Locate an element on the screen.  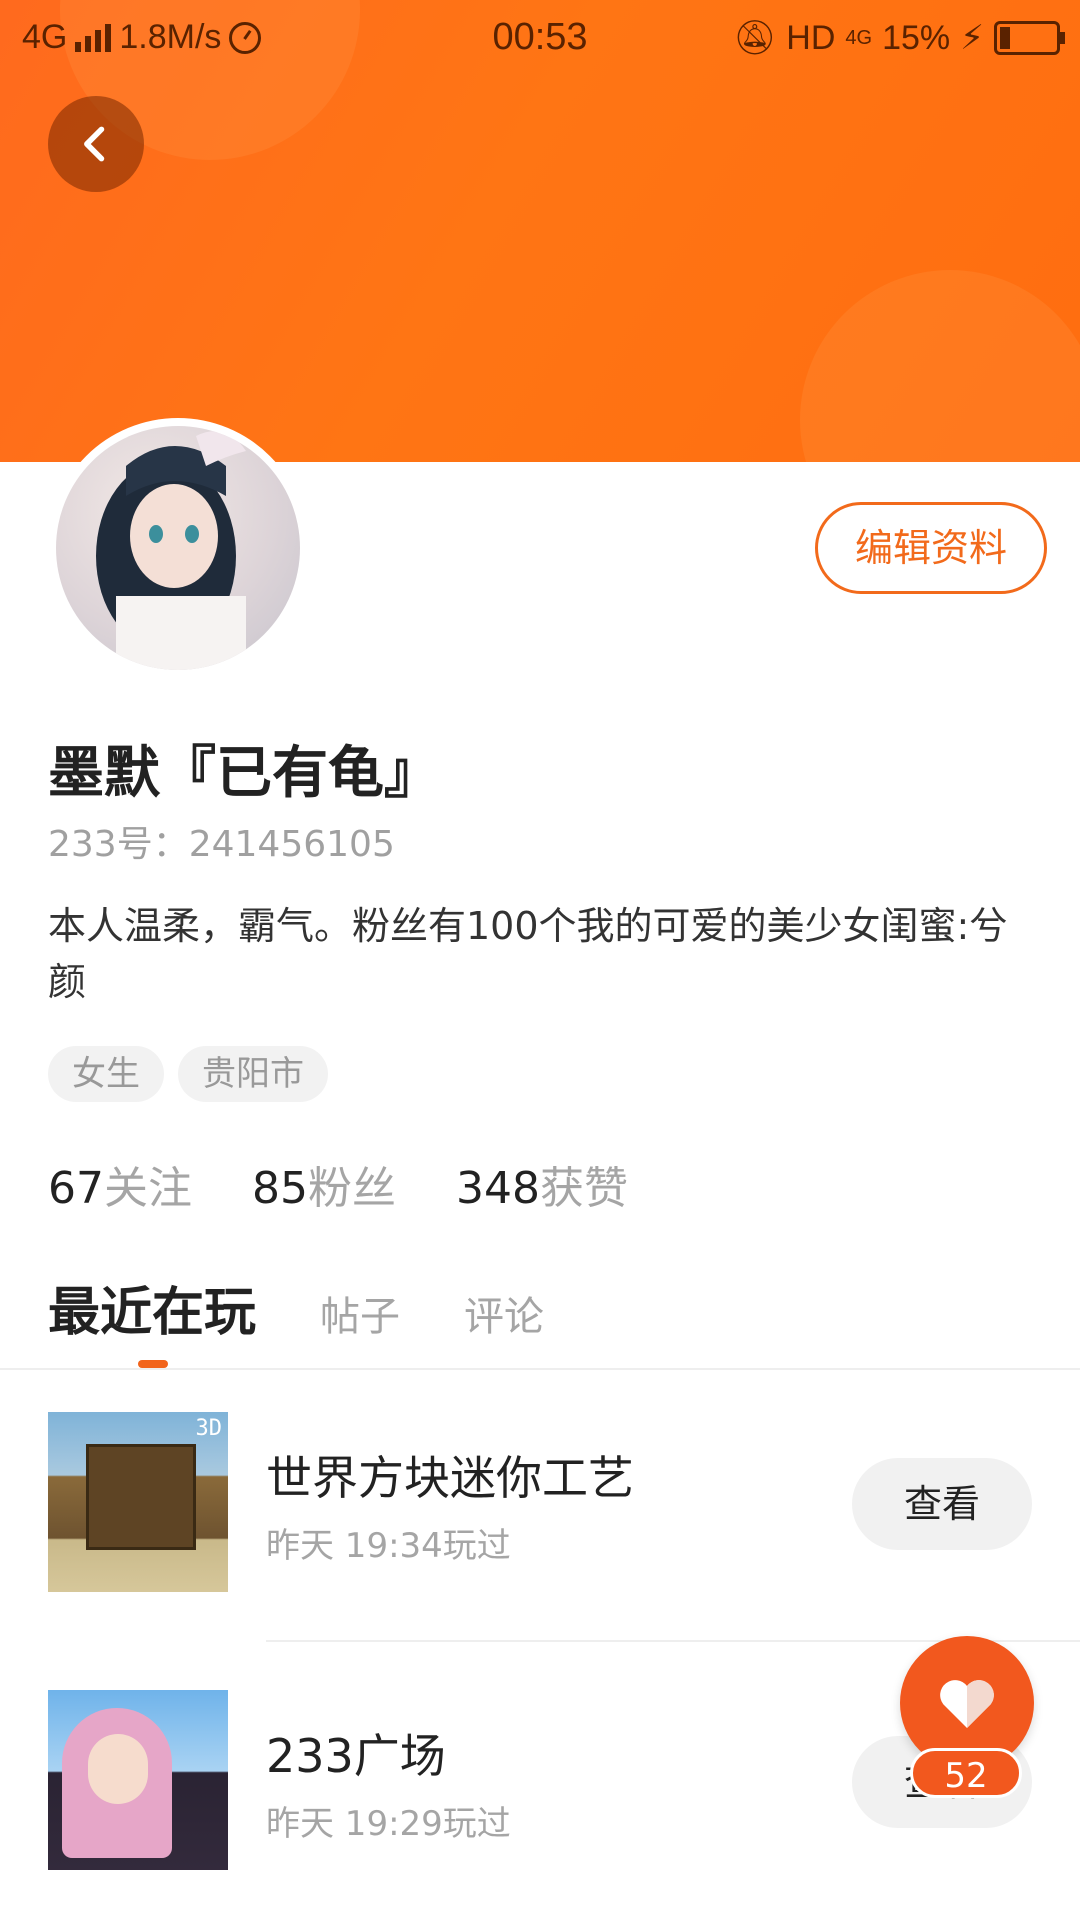
list-item-game: 3D 世界方块迷你工艺 昨天 19:34玩过 查看 is located at coordinates (540, 1502).